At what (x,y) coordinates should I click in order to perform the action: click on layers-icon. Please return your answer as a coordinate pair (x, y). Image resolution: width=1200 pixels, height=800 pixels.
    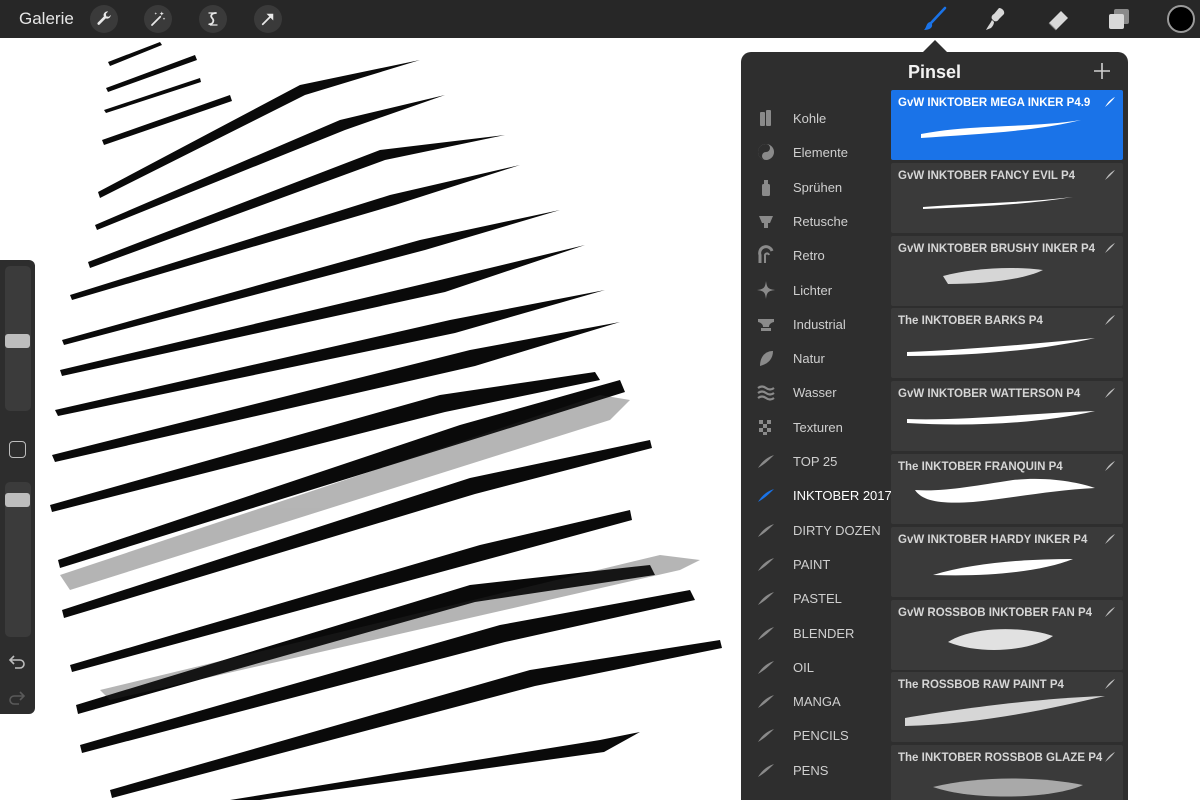
    Looking at the image, I should click on (1119, 19).